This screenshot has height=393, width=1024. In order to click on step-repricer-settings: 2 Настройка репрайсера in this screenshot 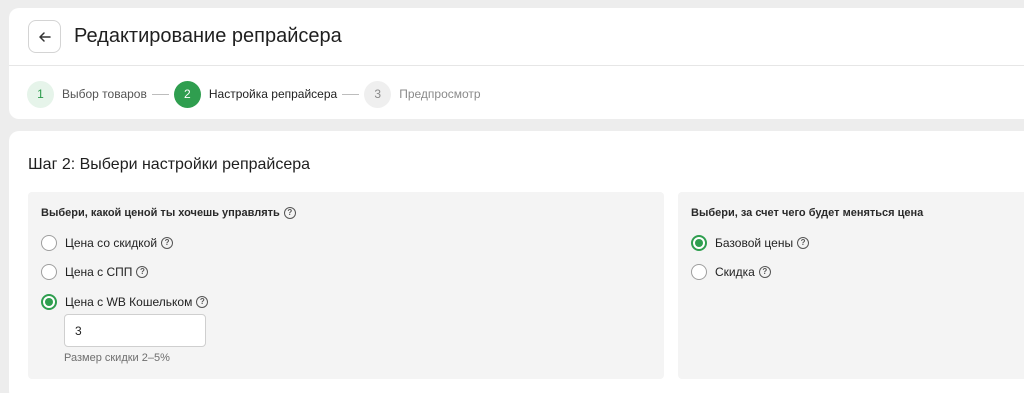, I will do `click(255, 94)`.